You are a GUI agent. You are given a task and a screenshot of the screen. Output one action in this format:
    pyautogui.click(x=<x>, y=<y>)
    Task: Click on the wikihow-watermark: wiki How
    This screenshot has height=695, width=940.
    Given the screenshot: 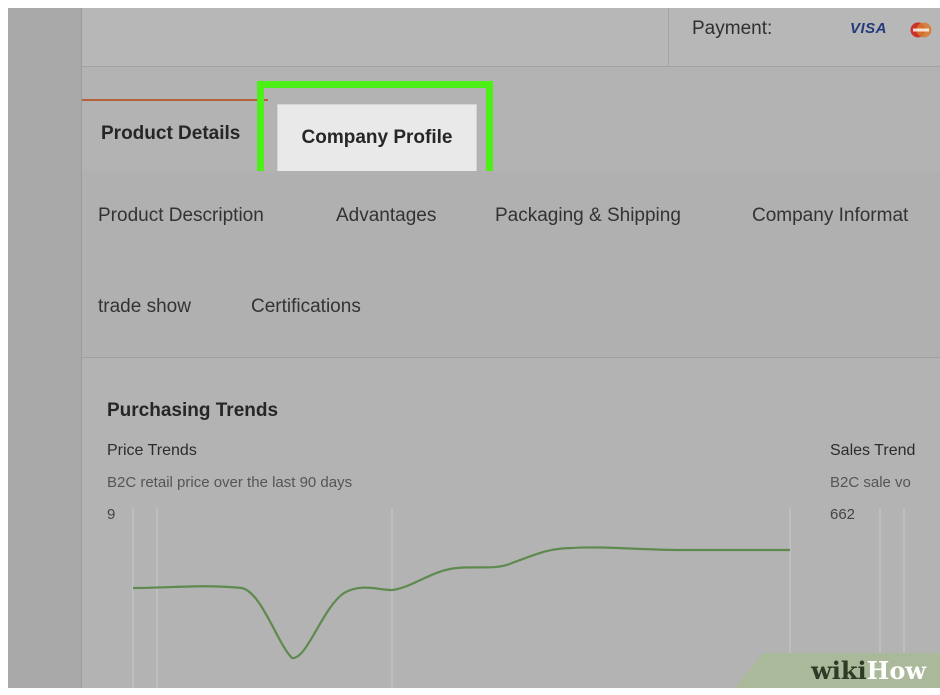 What is the action you would take?
    pyautogui.click(x=837, y=670)
    